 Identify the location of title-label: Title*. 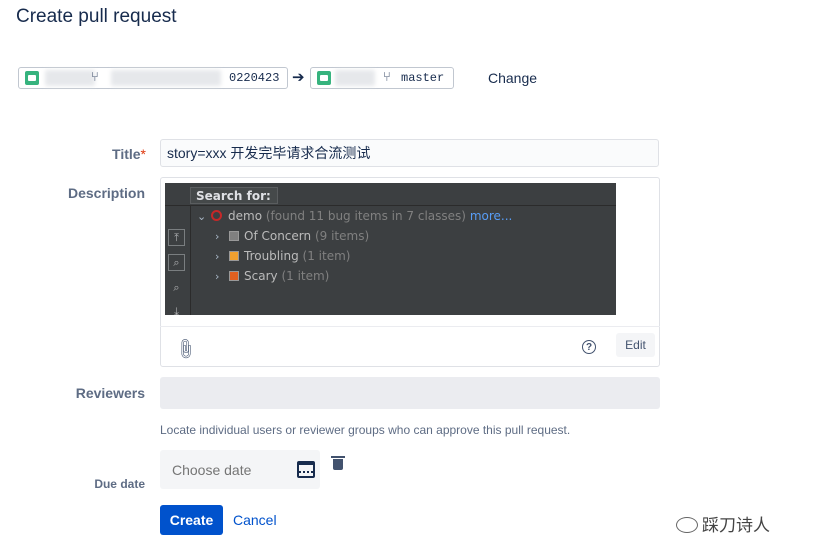
(129, 154).